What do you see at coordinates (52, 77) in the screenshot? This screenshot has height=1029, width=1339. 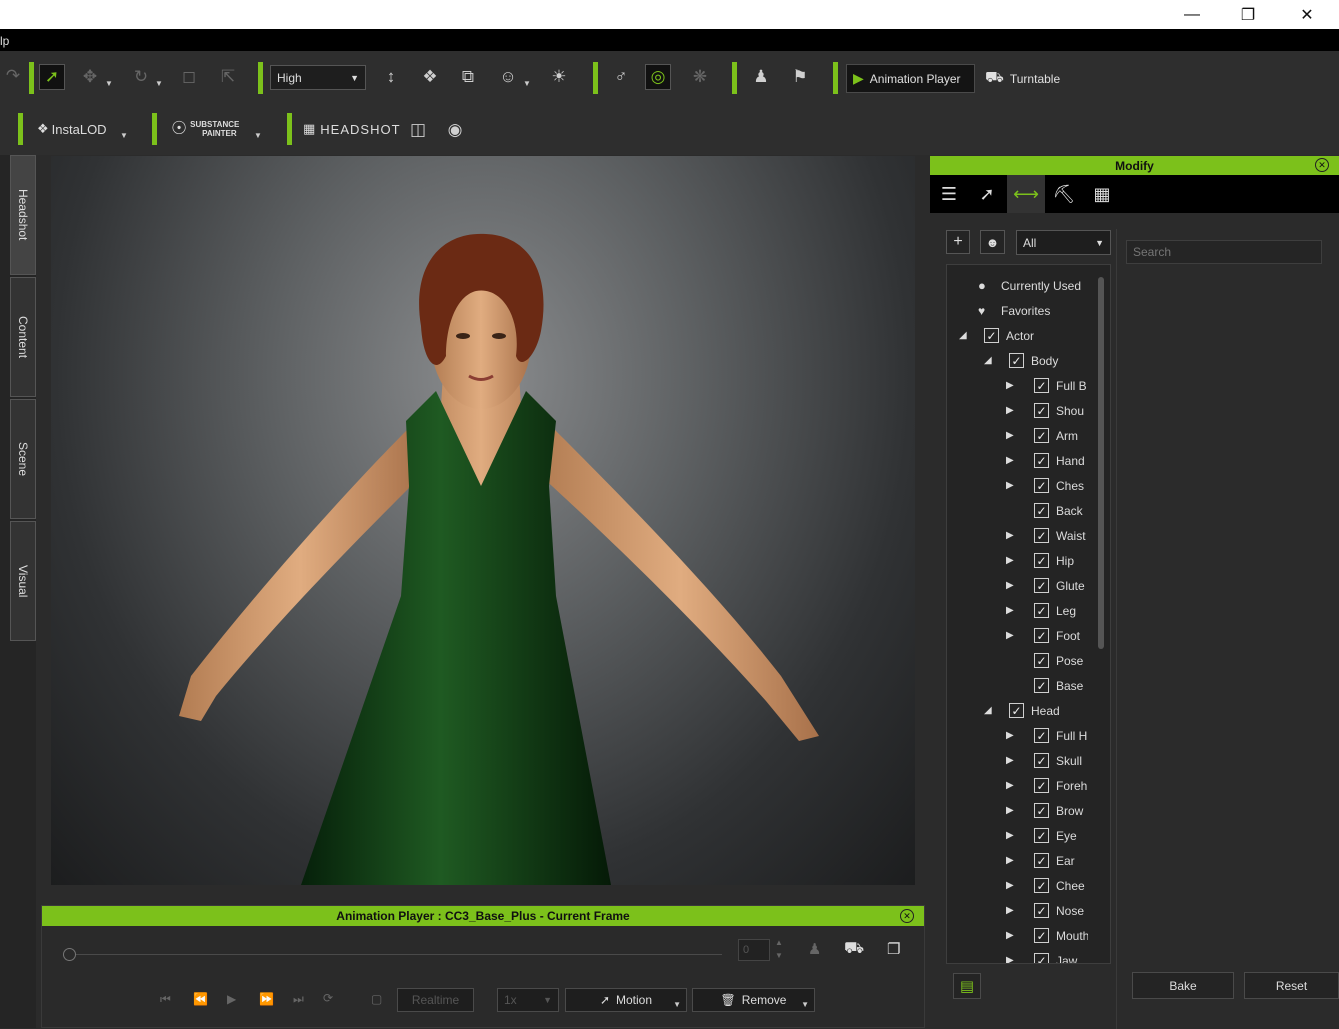 I see `select-tool-icon: ➚` at bounding box center [52, 77].